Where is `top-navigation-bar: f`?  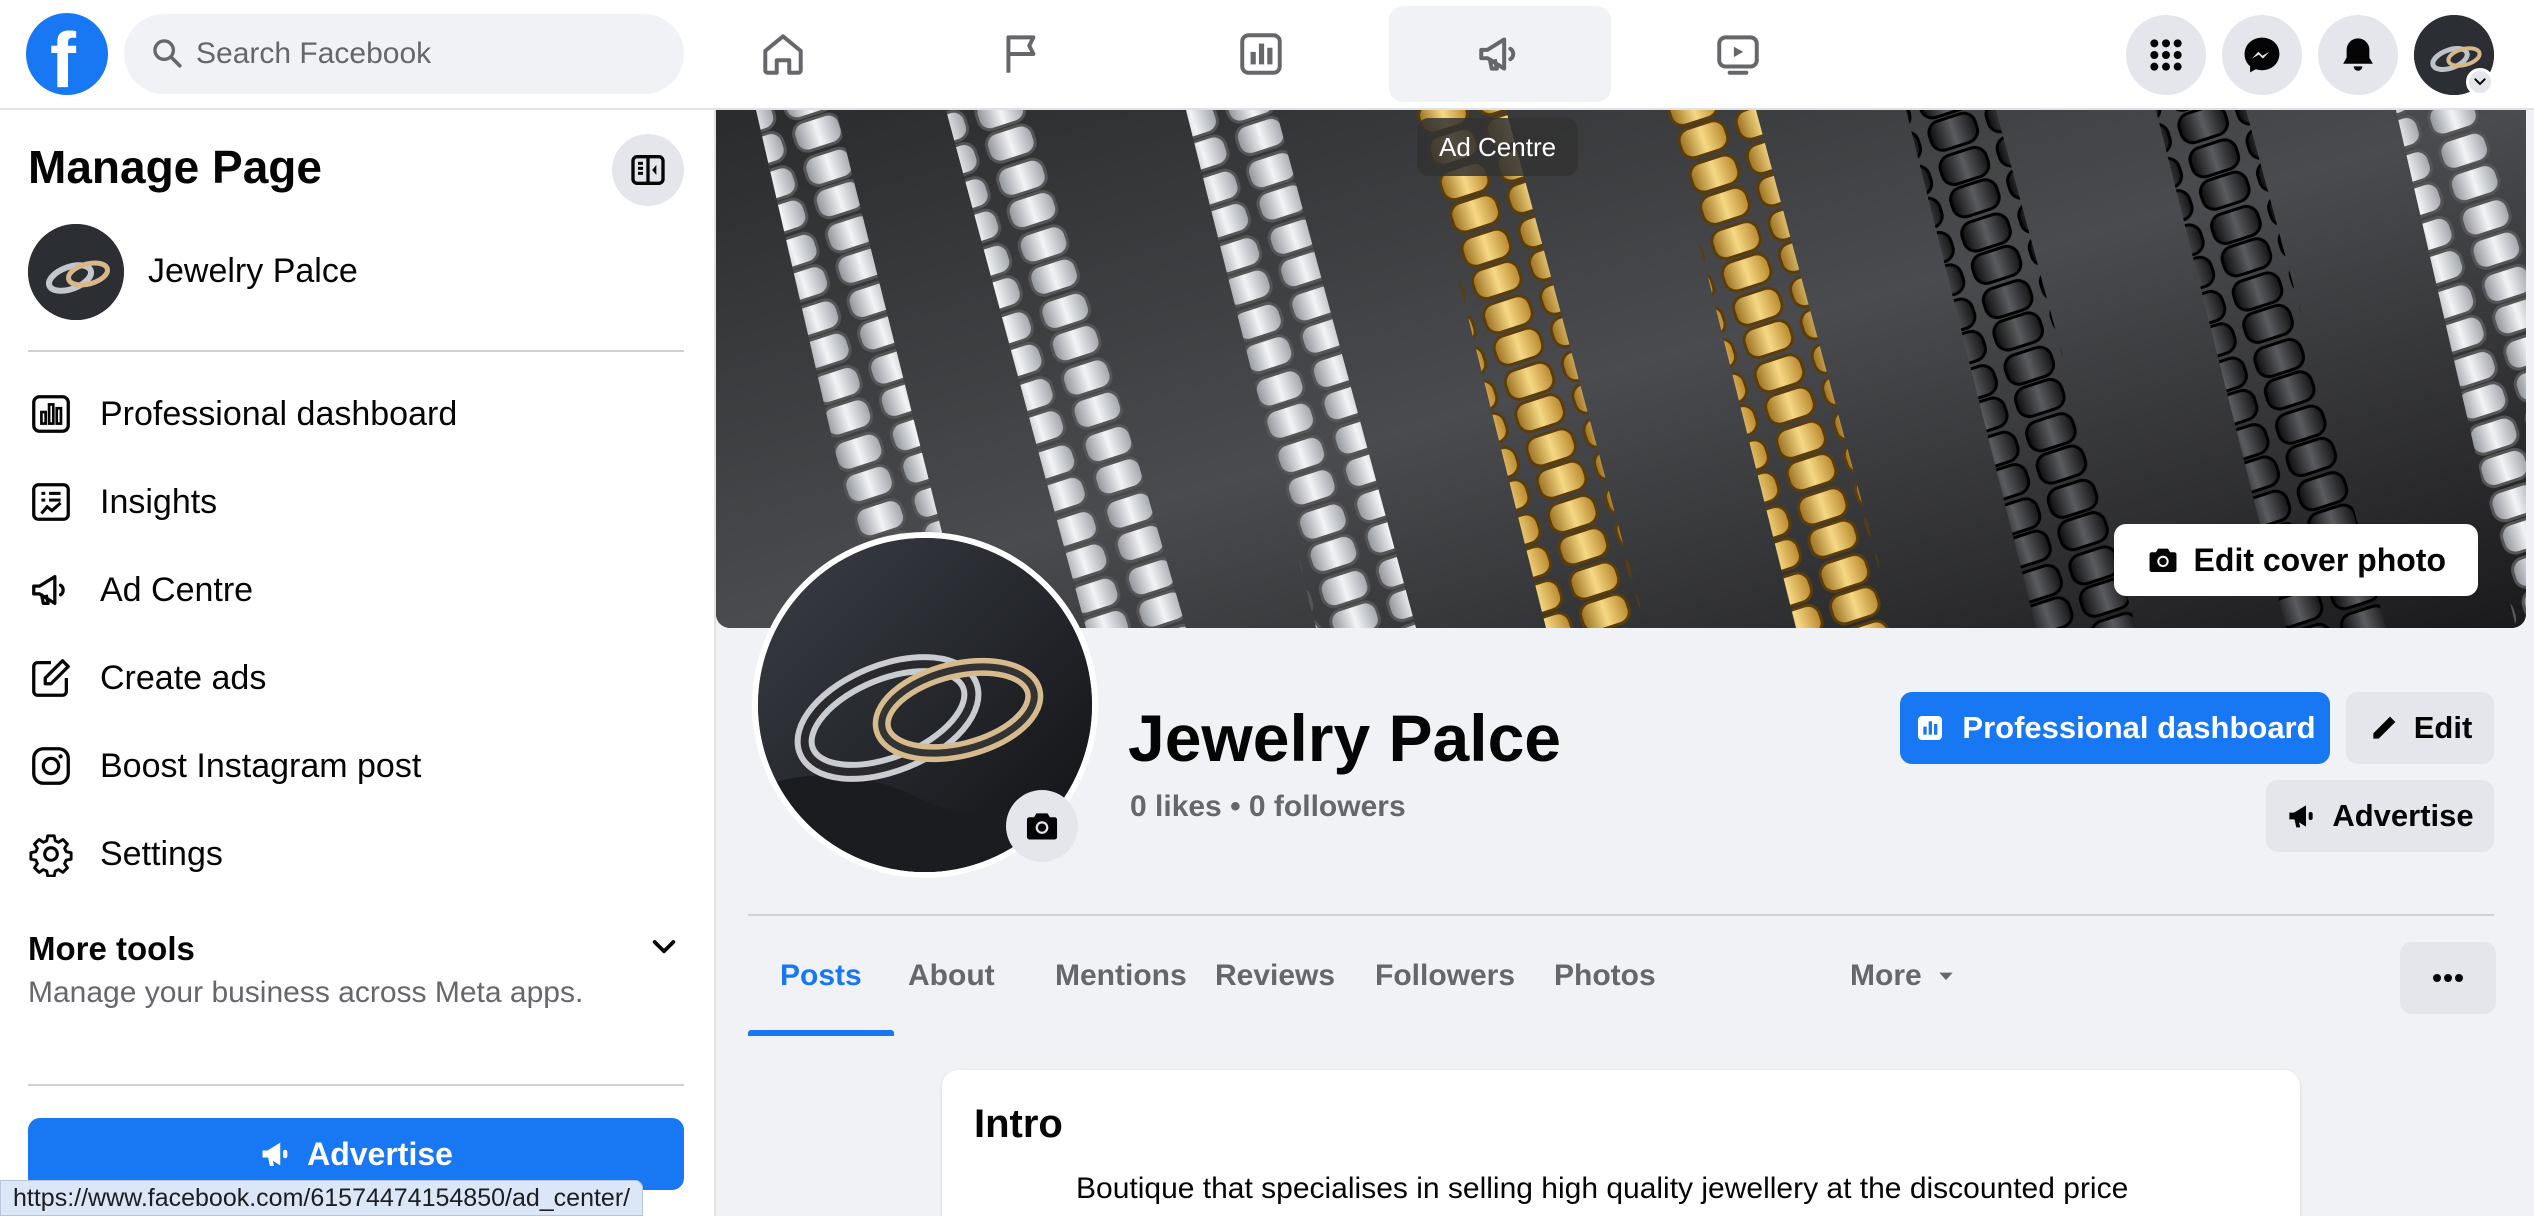
top-navigation-bar: f is located at coordinates (1267, 55).